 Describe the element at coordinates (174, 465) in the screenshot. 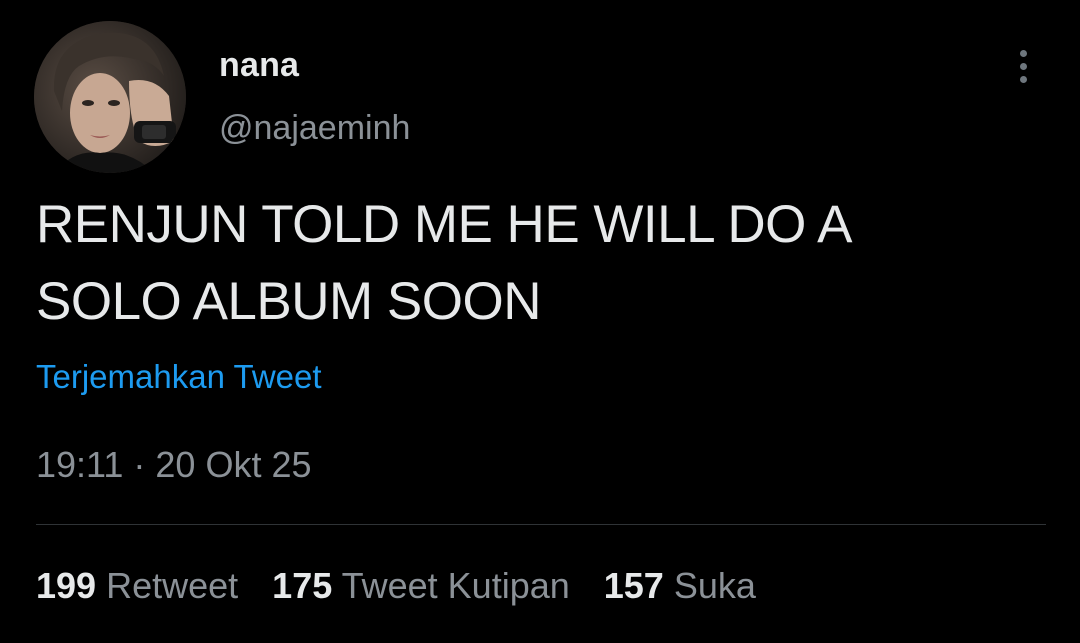

I see `tweet-timestamp: 19:11 · 20 Okt 25` at that location.